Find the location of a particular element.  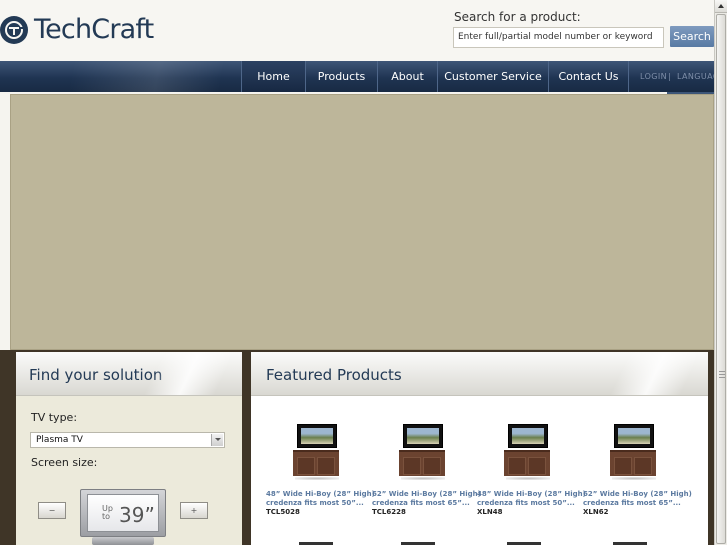

tv-stand-icon is located at coordinates (123, 541).